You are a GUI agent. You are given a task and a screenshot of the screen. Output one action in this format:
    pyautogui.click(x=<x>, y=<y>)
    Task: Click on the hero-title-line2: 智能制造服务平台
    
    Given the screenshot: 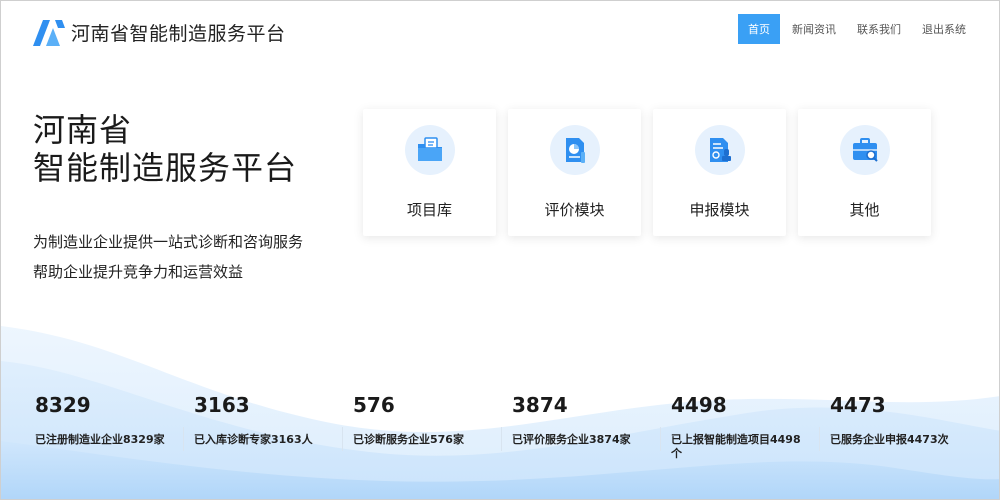 What is the action you would take?
    pyautogui.click(x=165, y=168)
    